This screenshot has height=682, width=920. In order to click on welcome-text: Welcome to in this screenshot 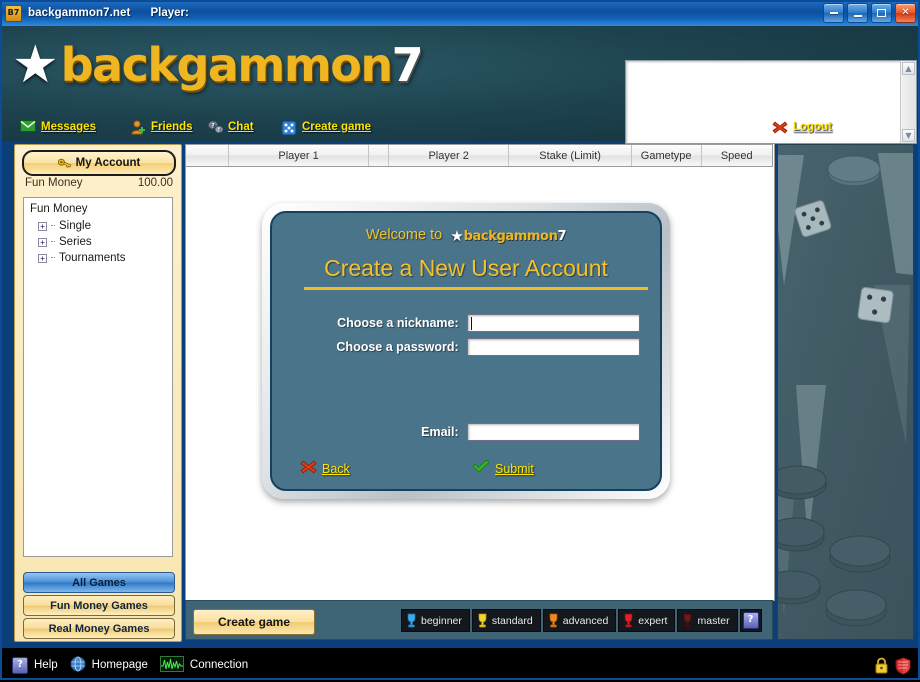, I will do `click(404, 235)`.